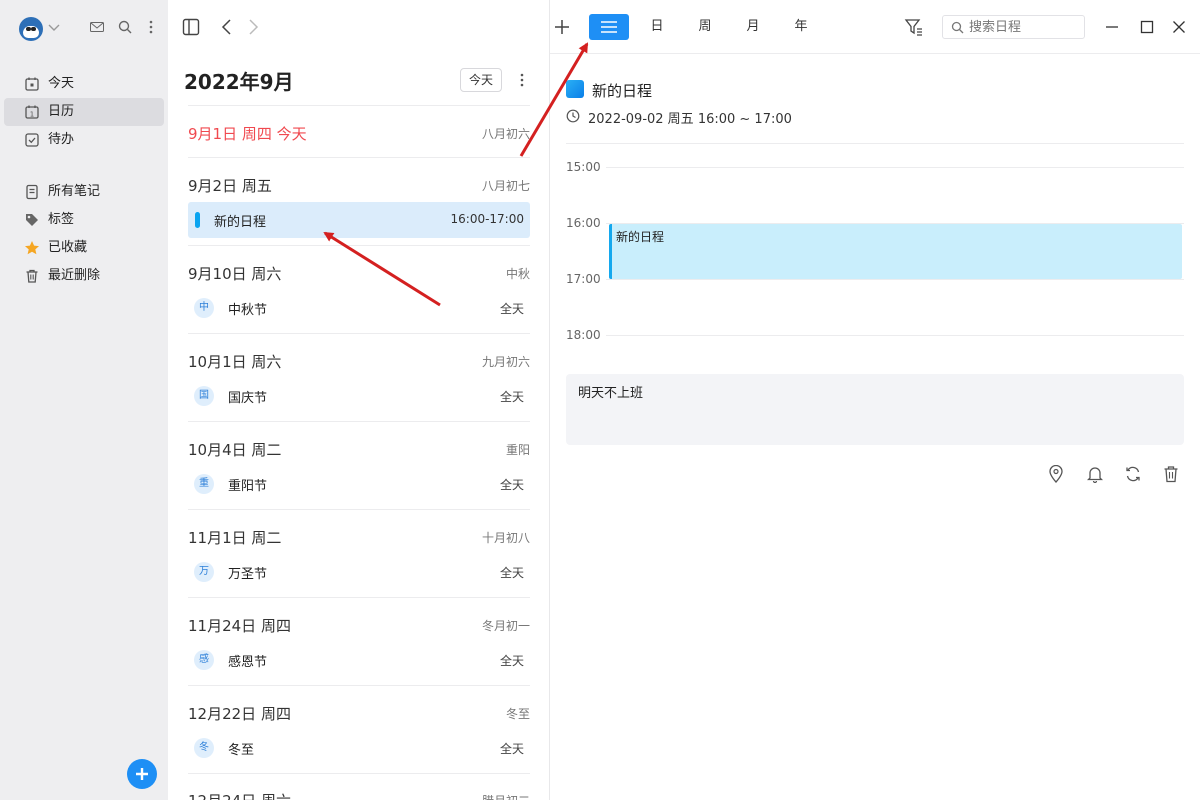 The image size is (1200, 800). What do you see at coordinates (247, 134) in the screenshot?
I see `date-label: 9月1日 周四 今天` at bounding box center [247, 134].